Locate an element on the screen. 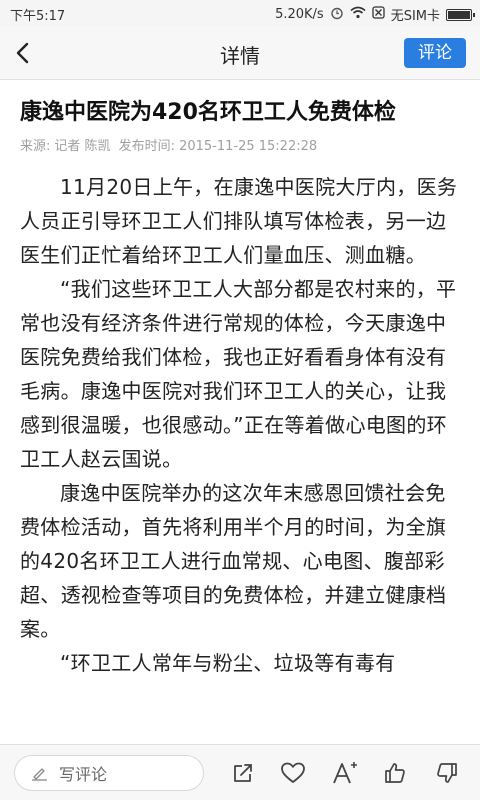  share-icon is located at coordinates (243, 773).